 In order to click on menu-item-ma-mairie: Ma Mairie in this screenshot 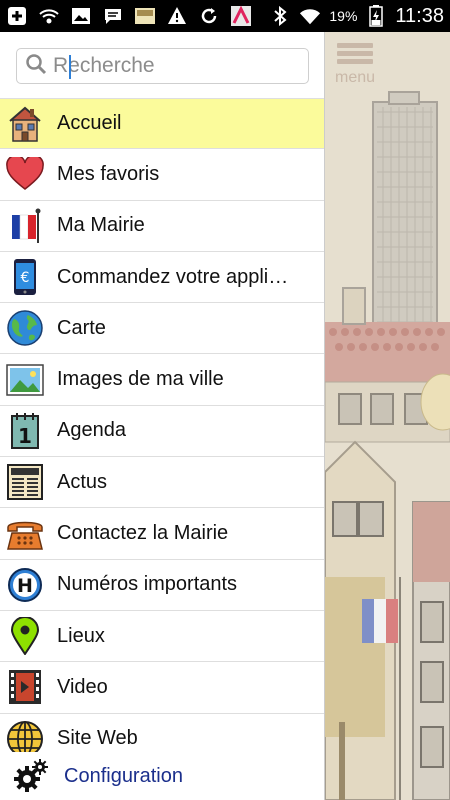, I will do `click(162, 226)`.